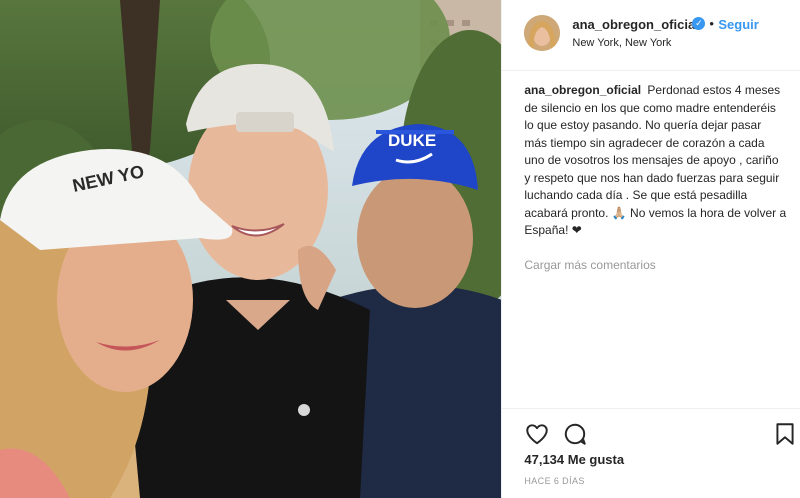  I want to click on likes-count: 47,134 Me gusta, so click(574, 459).